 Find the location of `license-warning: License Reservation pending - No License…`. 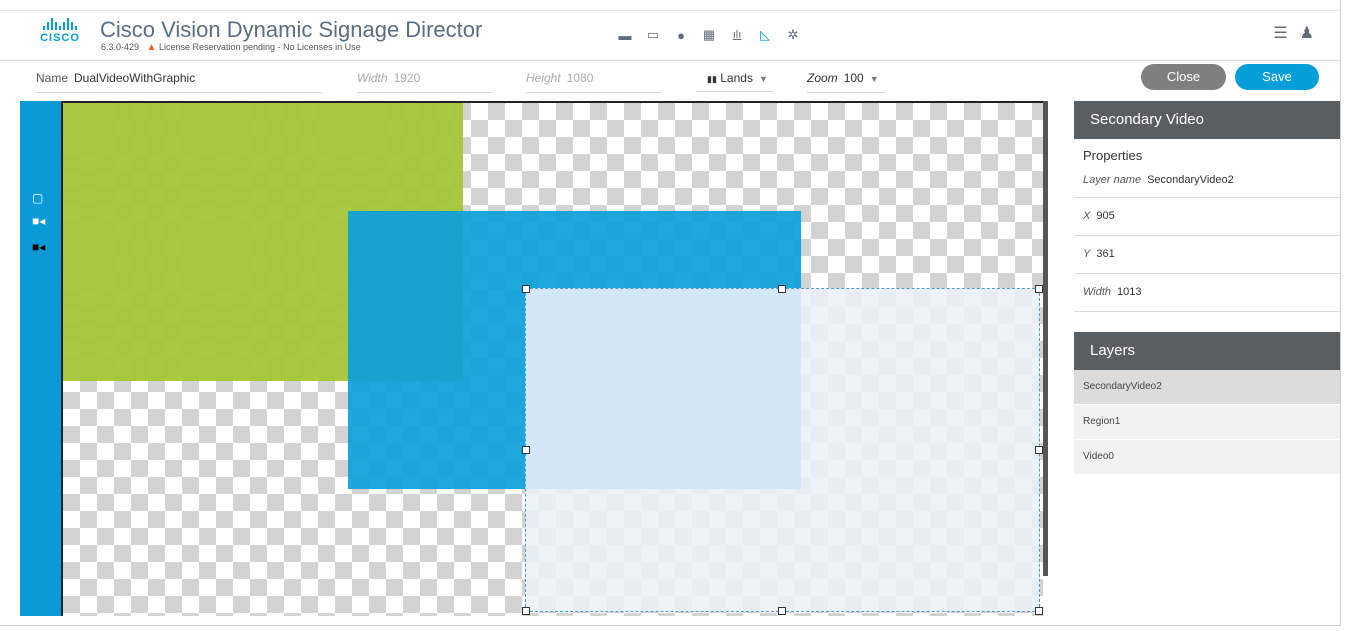

license-warning: License Reservation pending - No License… is located at coordinates (259, 47).